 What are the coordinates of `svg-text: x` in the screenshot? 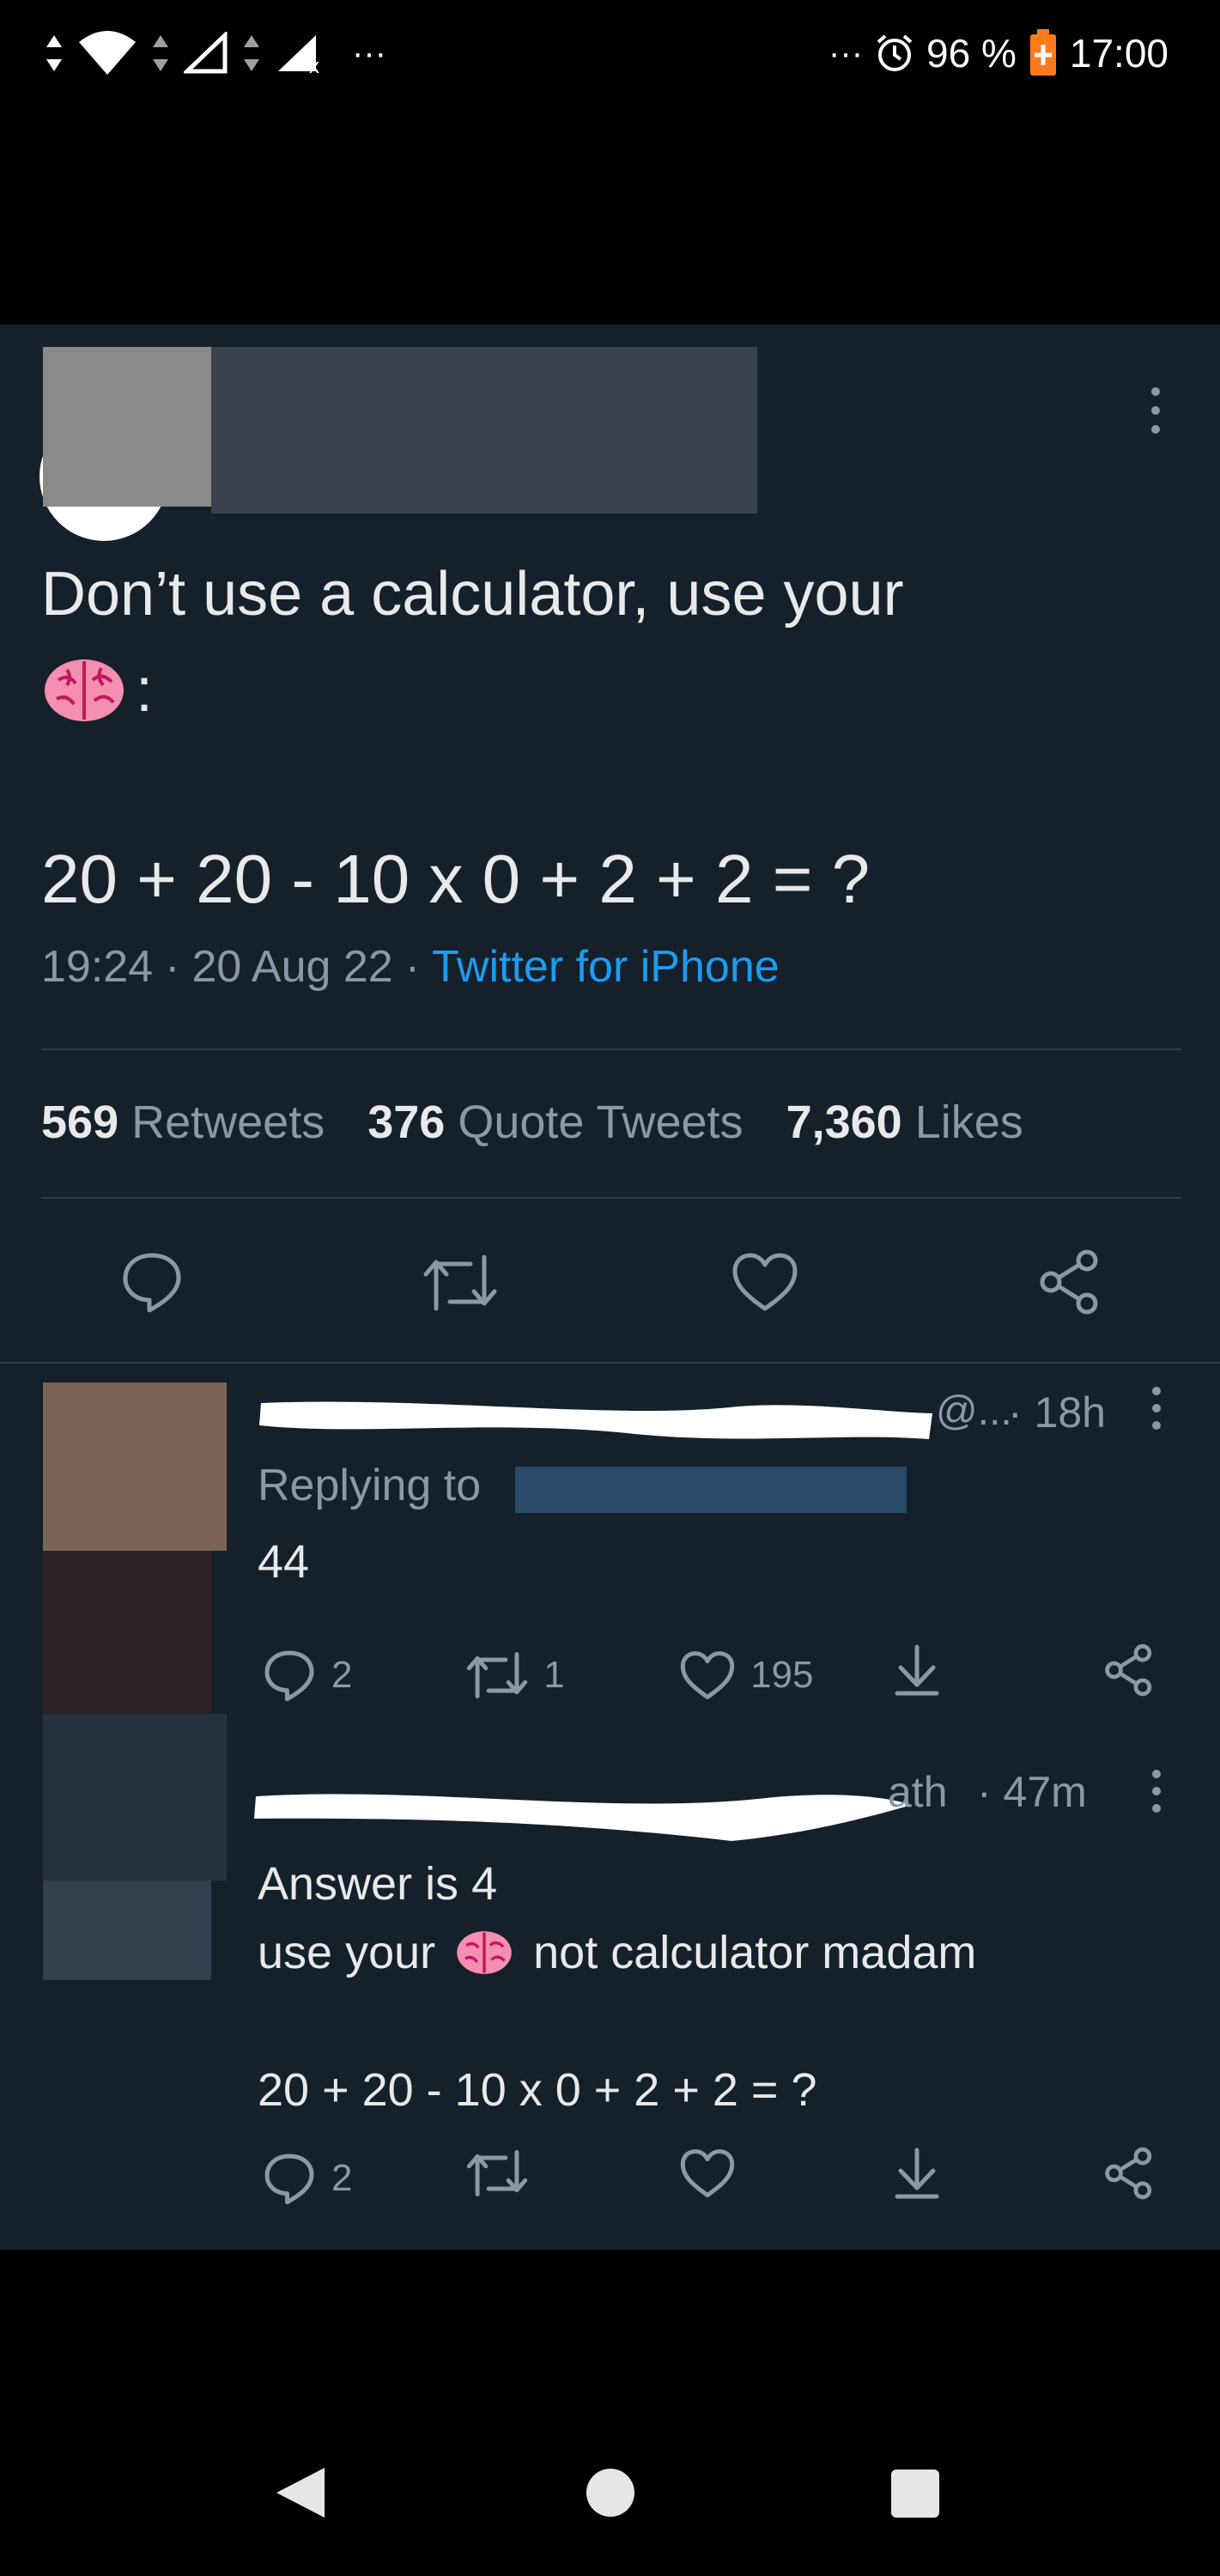 It's located at (314, 65).